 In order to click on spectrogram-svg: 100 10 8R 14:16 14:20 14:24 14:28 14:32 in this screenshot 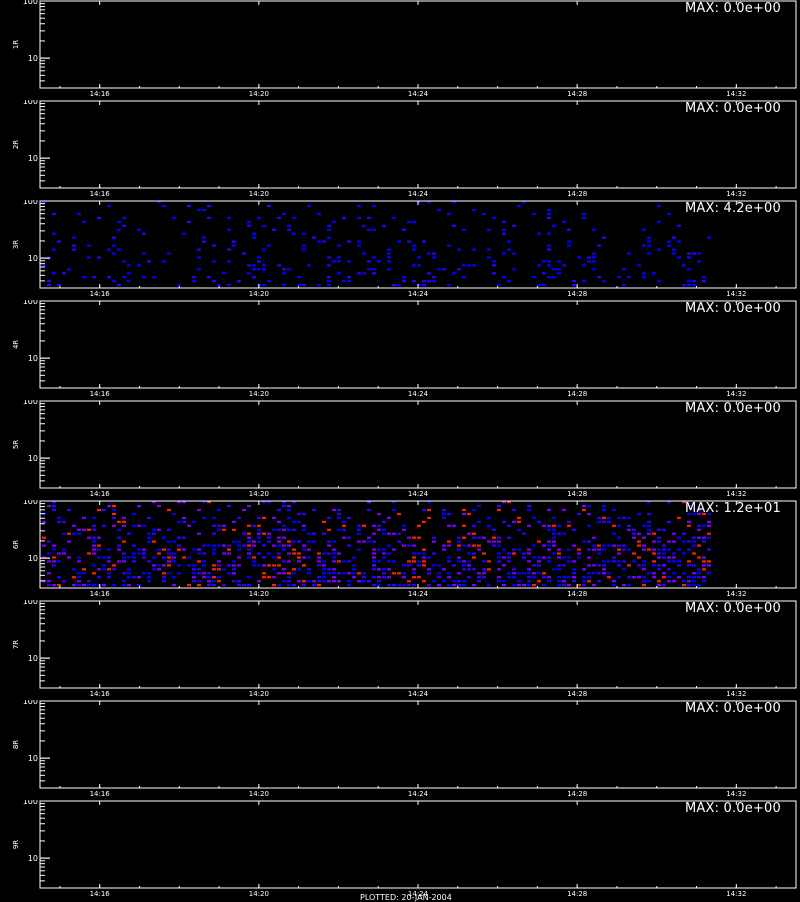, I will do `click(404, 749)`.